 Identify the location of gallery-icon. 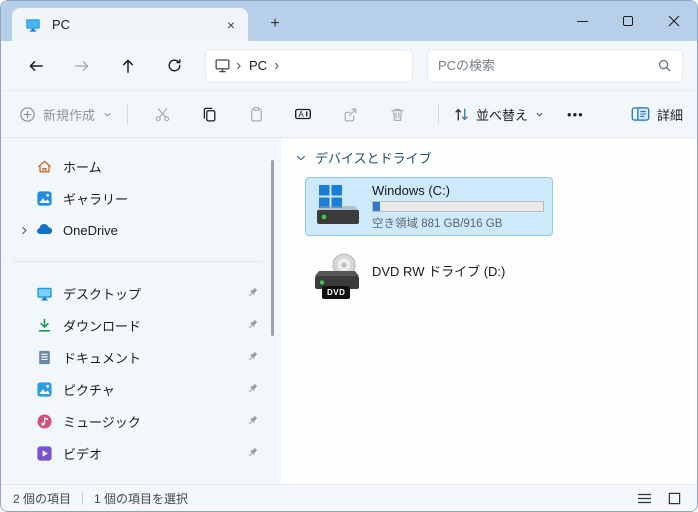
(44, 198).